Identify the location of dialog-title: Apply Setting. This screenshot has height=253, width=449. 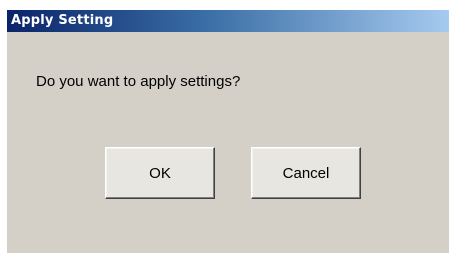
(62, 20).